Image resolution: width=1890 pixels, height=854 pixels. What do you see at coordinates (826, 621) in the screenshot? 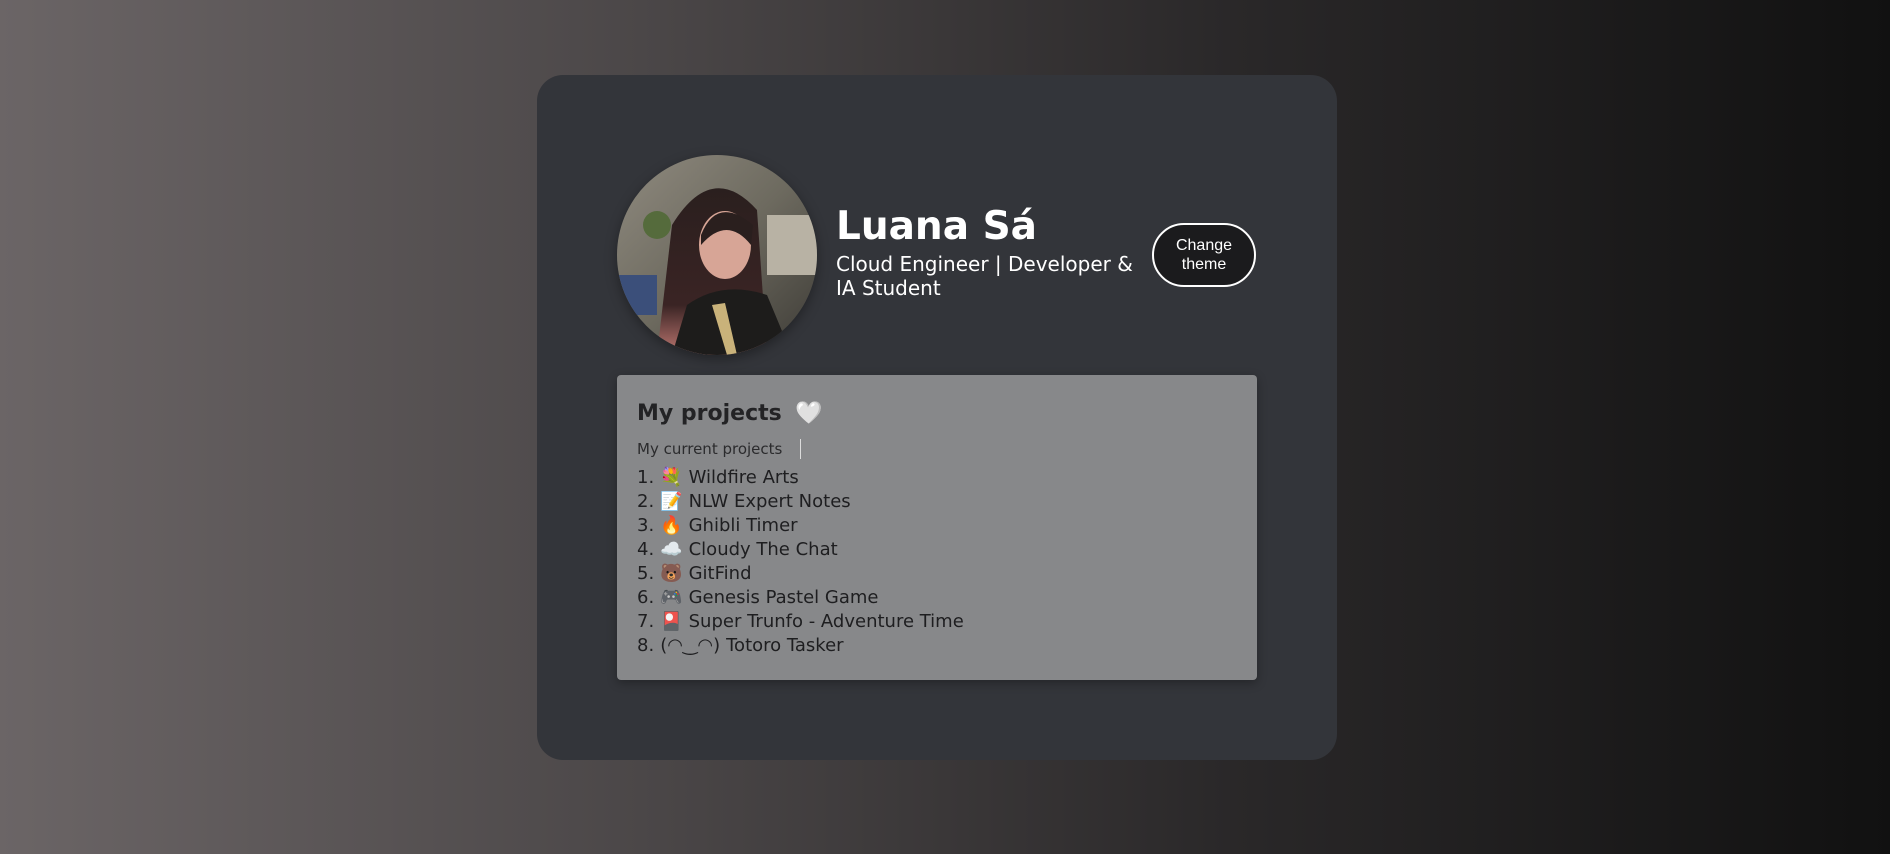
I see `project-label: Super Trunfo - Adventure Time` at bounding box center [826, 621].